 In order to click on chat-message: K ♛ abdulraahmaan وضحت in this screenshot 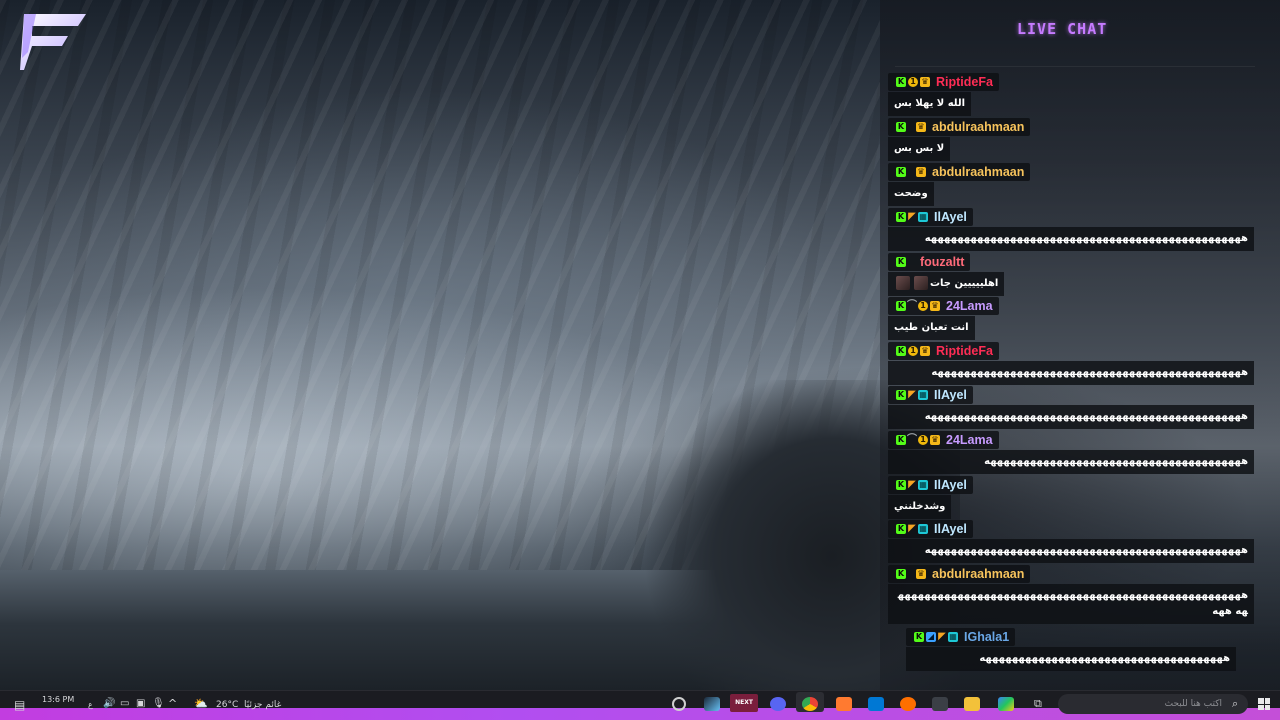, I will do `click(1071, 182)`.